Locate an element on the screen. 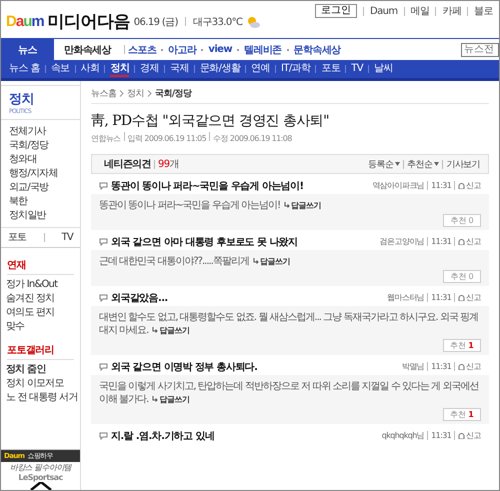  service-link: 텔레비존 is located at coordinates (263, 49).